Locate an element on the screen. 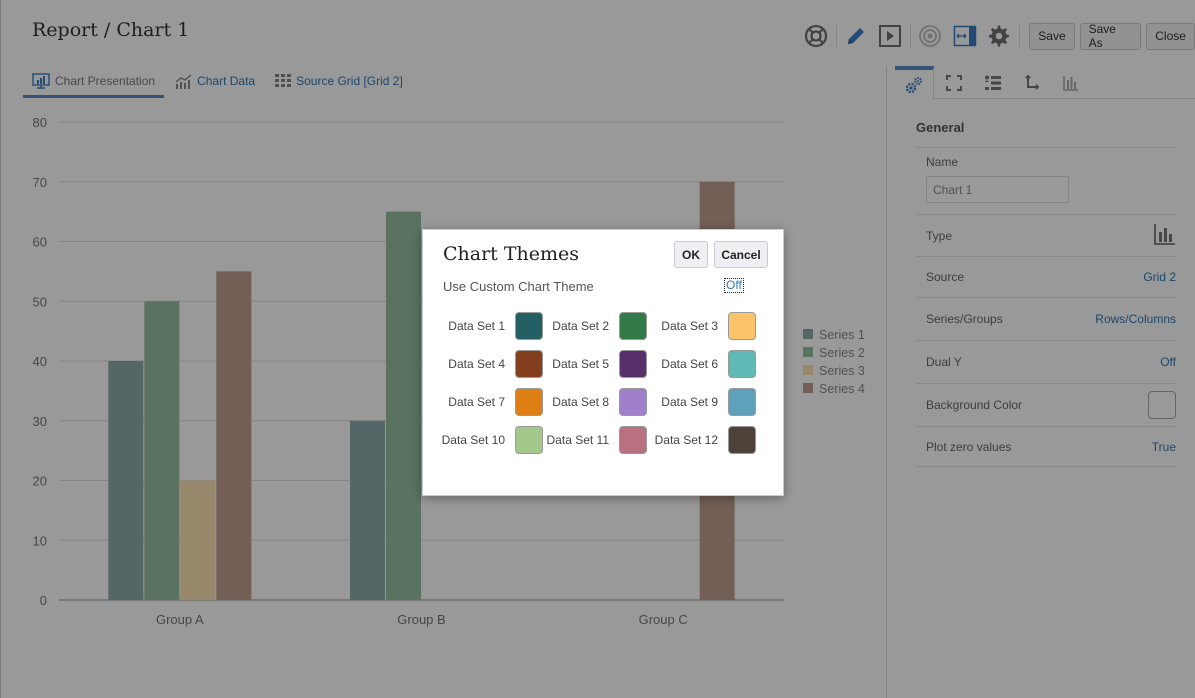  data-set-row: Data Set 7 Data Set 8 Data Set 9 is located at coordinates (604, 402).